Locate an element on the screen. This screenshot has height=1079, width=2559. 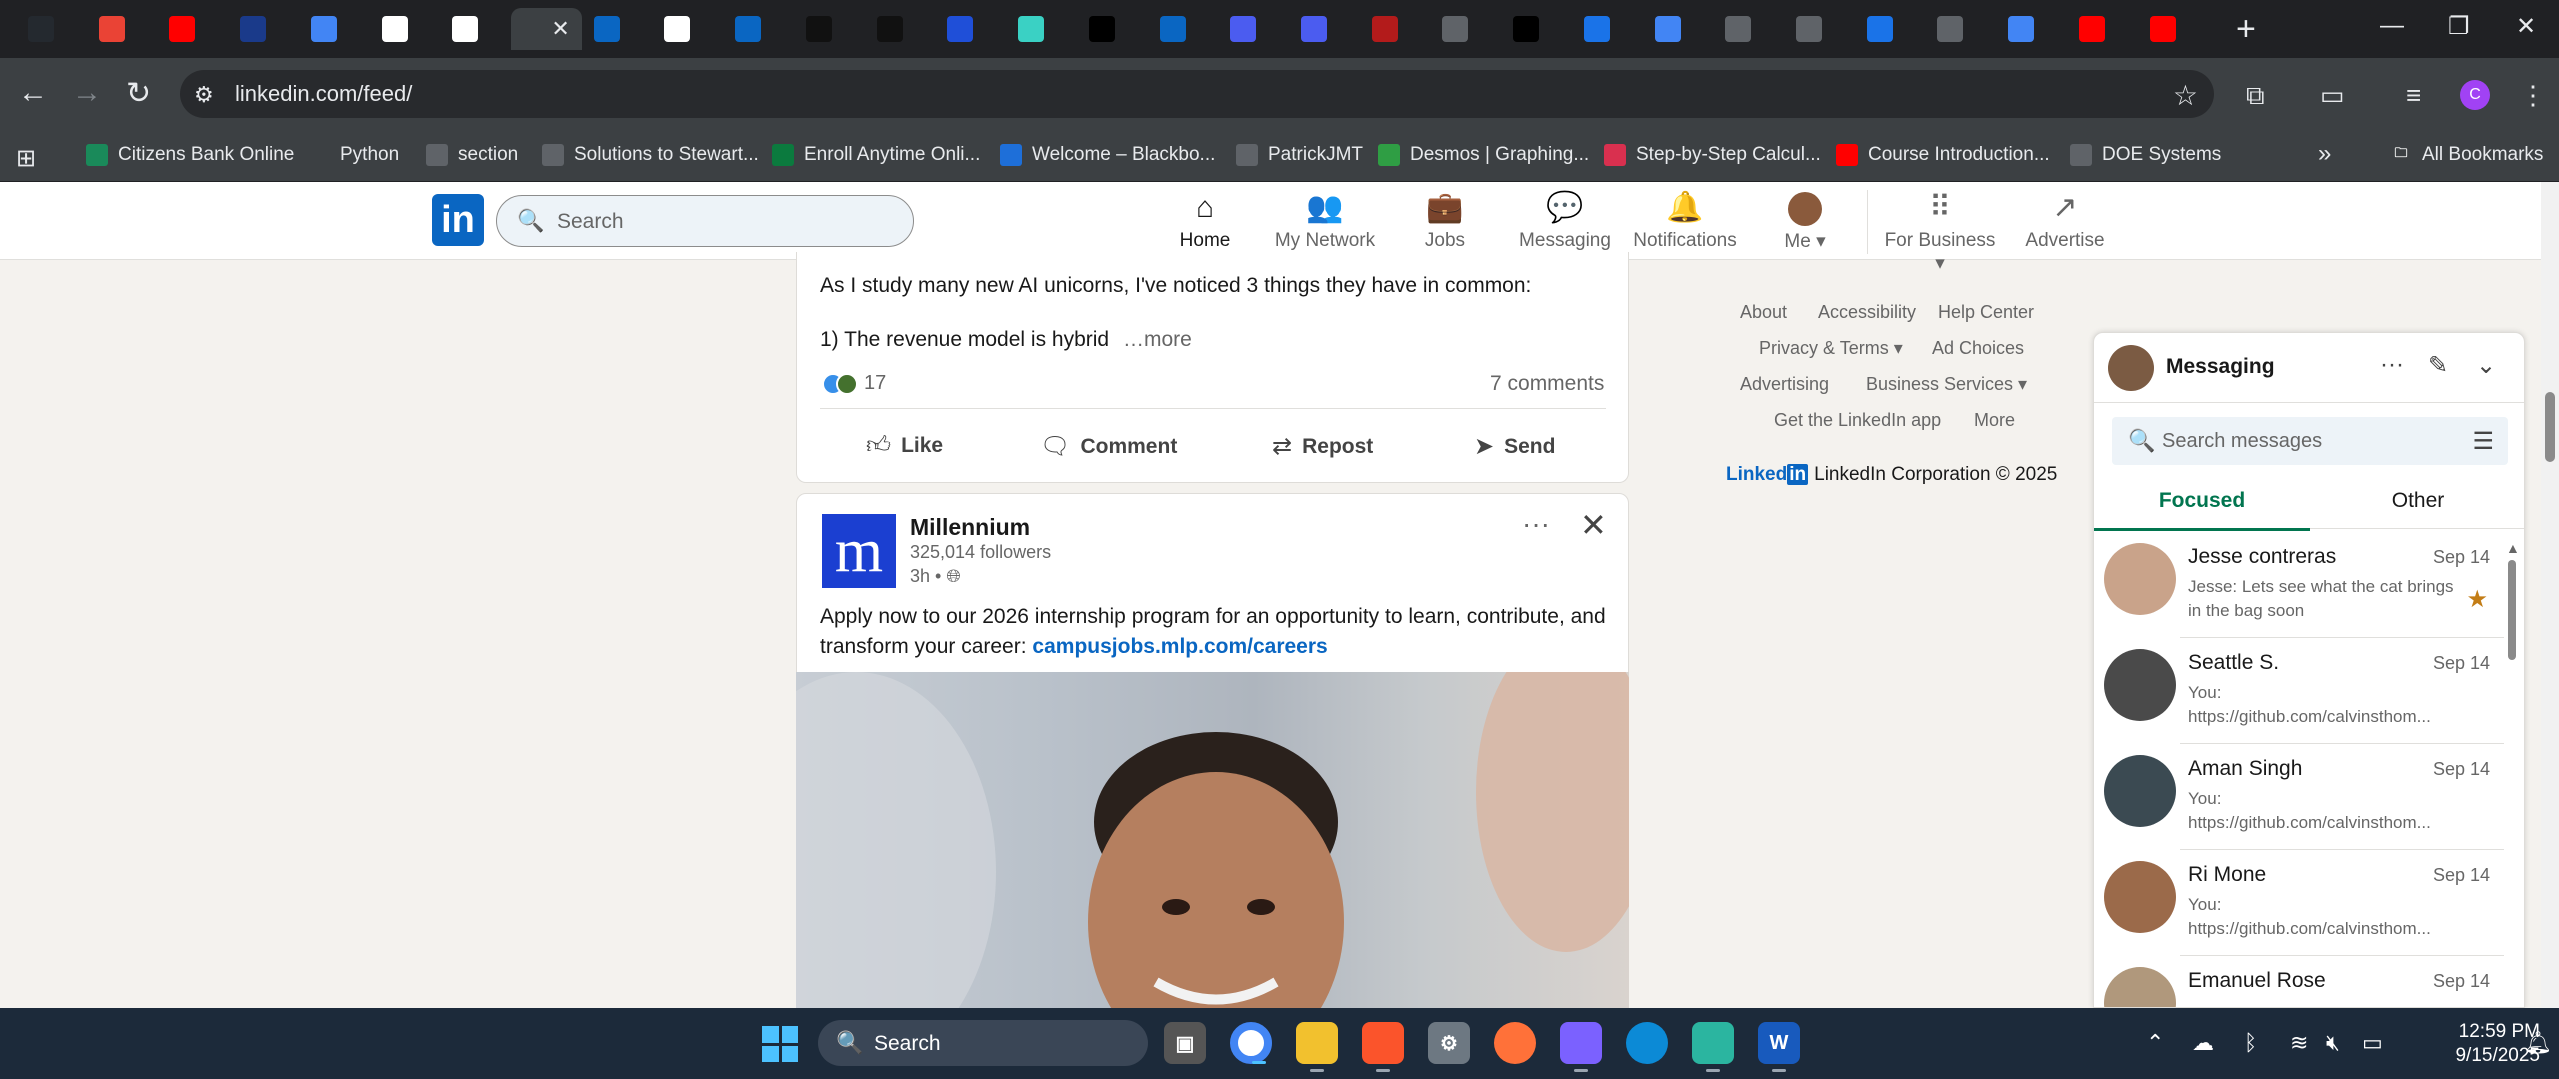
post-image is located at coordinates (1212, 840).